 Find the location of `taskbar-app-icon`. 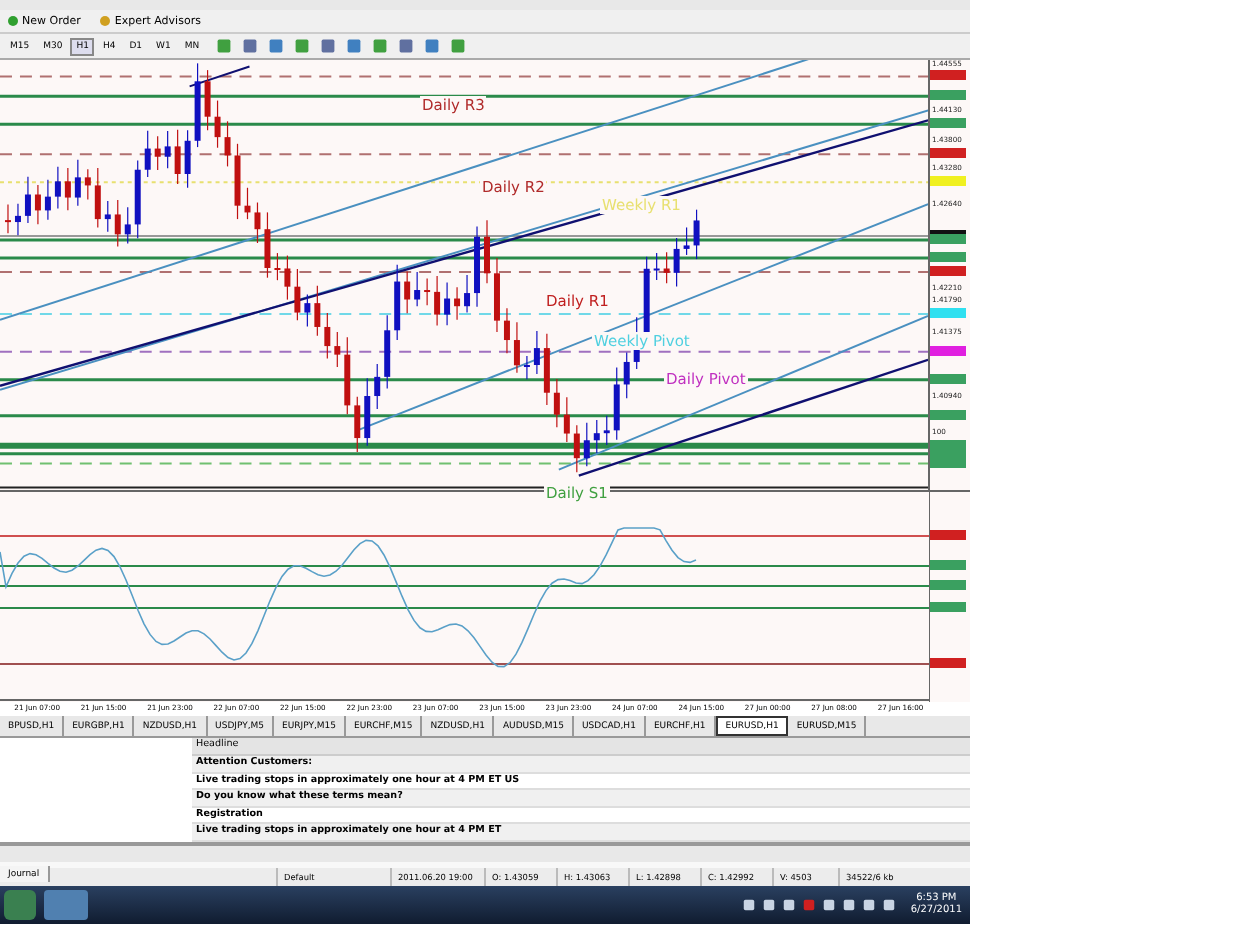

taskbar-app-icon is located at coordinates (66, 904).